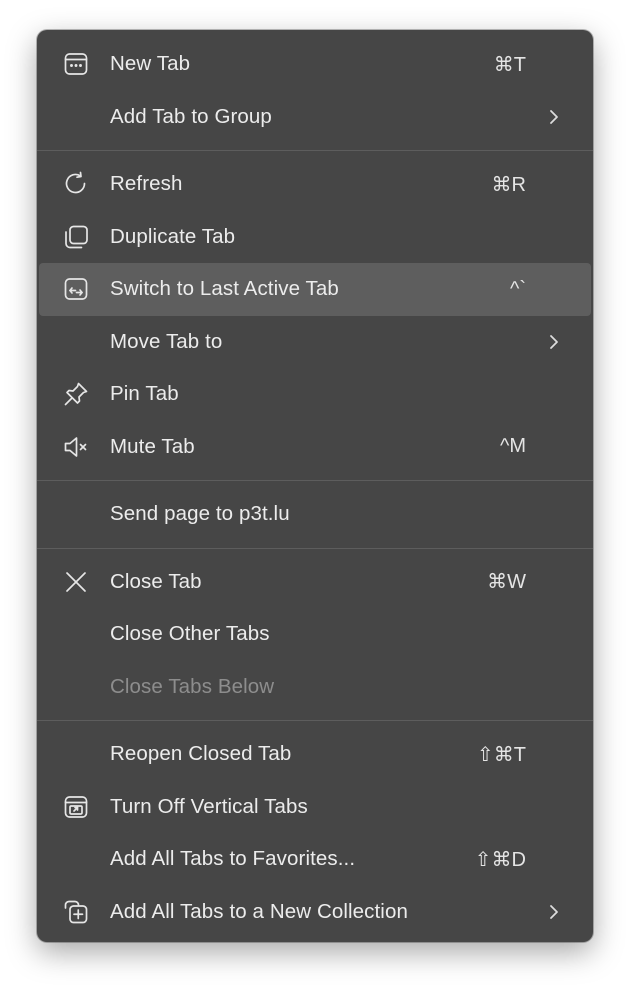  I want to click on shortcut-text: ⌘R, so click(508, 184).